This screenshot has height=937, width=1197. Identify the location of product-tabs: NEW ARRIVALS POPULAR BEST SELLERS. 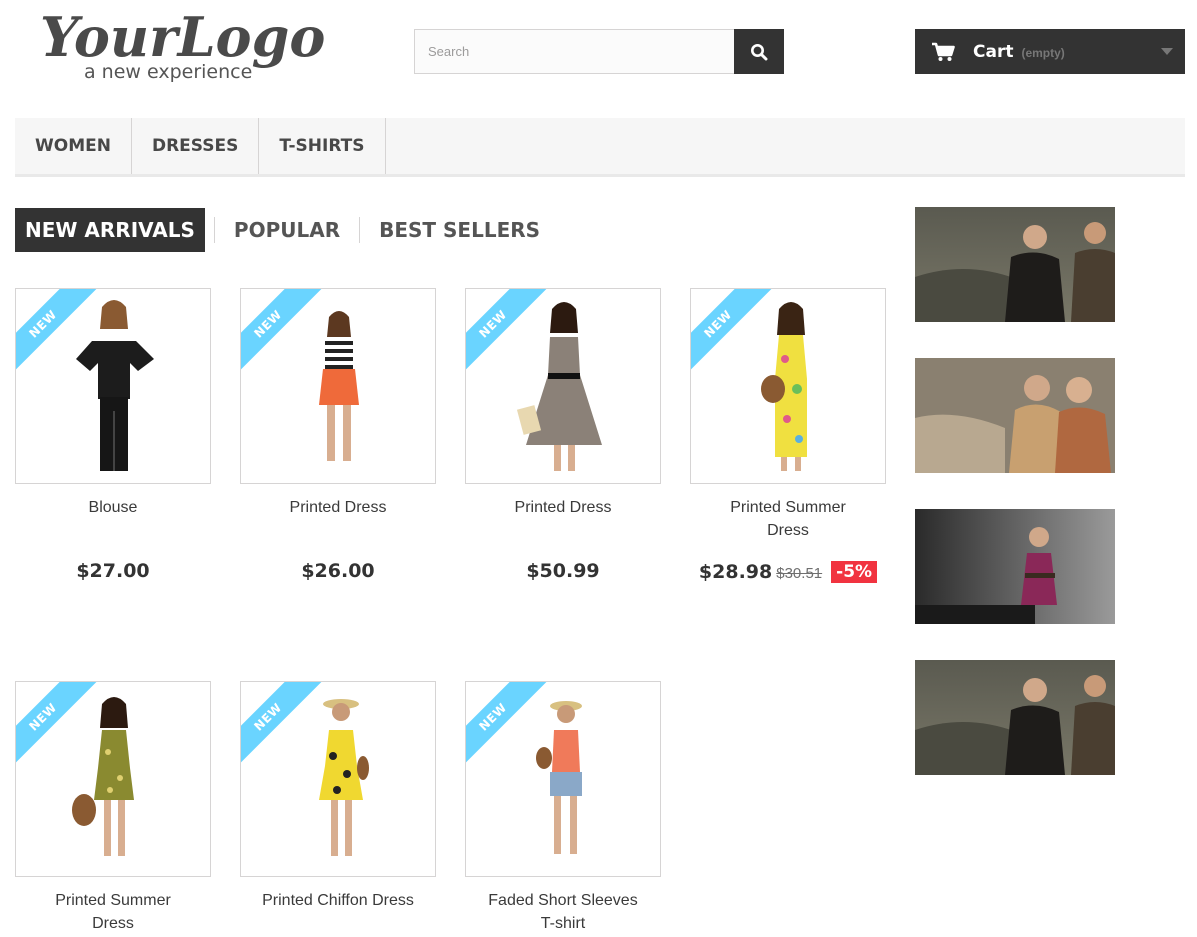
(282, 230).